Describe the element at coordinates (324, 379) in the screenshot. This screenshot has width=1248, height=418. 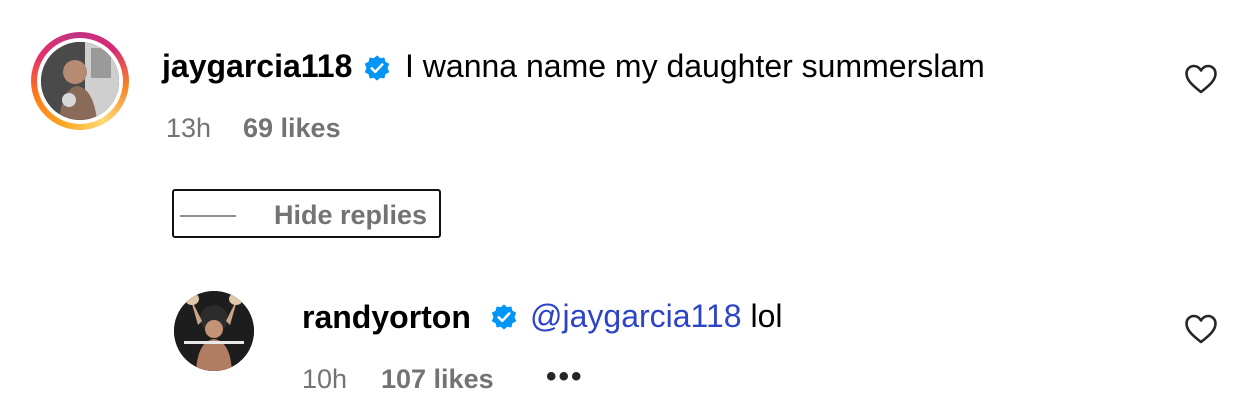
I see `reply-timestamp: 10h` at that location.